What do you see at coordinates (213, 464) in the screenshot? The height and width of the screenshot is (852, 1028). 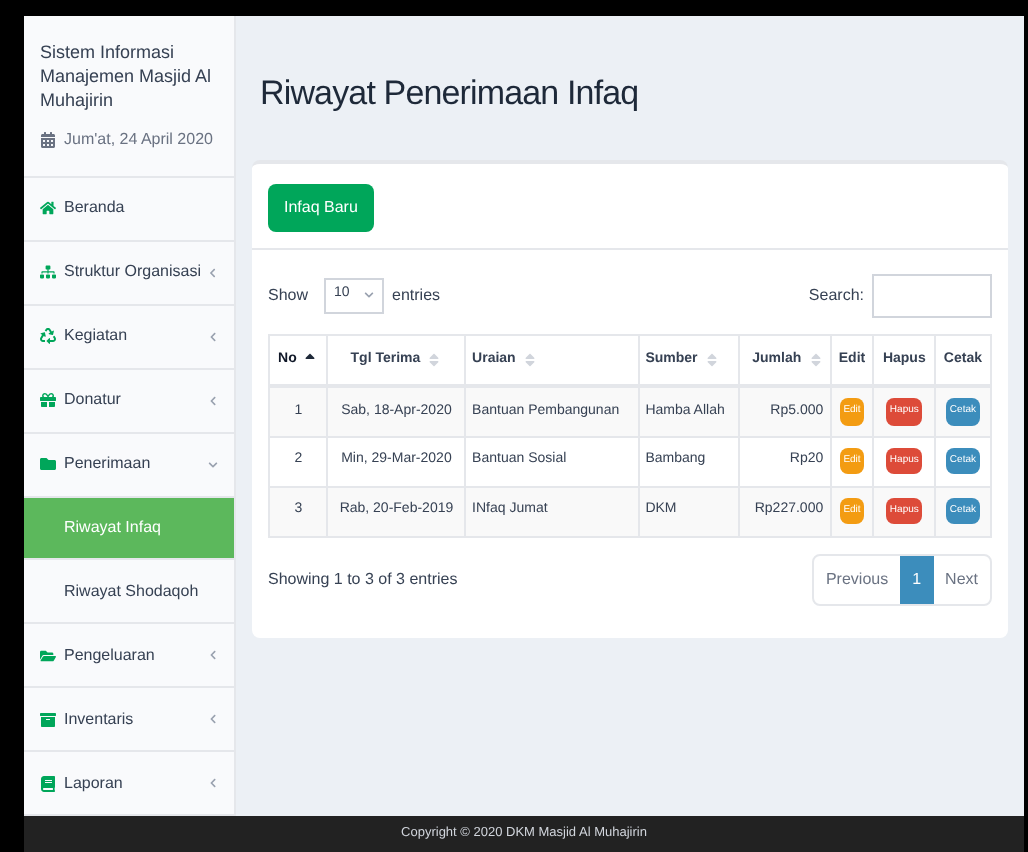 I see `chevron-down-icon` at bounding box center [213, 464].